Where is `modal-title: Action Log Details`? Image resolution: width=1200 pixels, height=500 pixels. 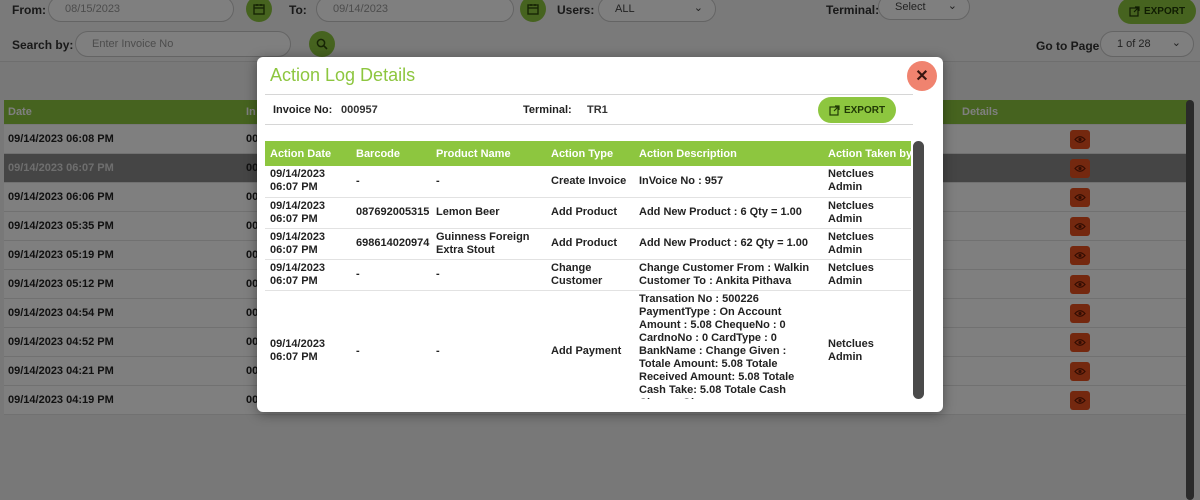 modal-title: Action Log Details is located at coordinates (343, 75).